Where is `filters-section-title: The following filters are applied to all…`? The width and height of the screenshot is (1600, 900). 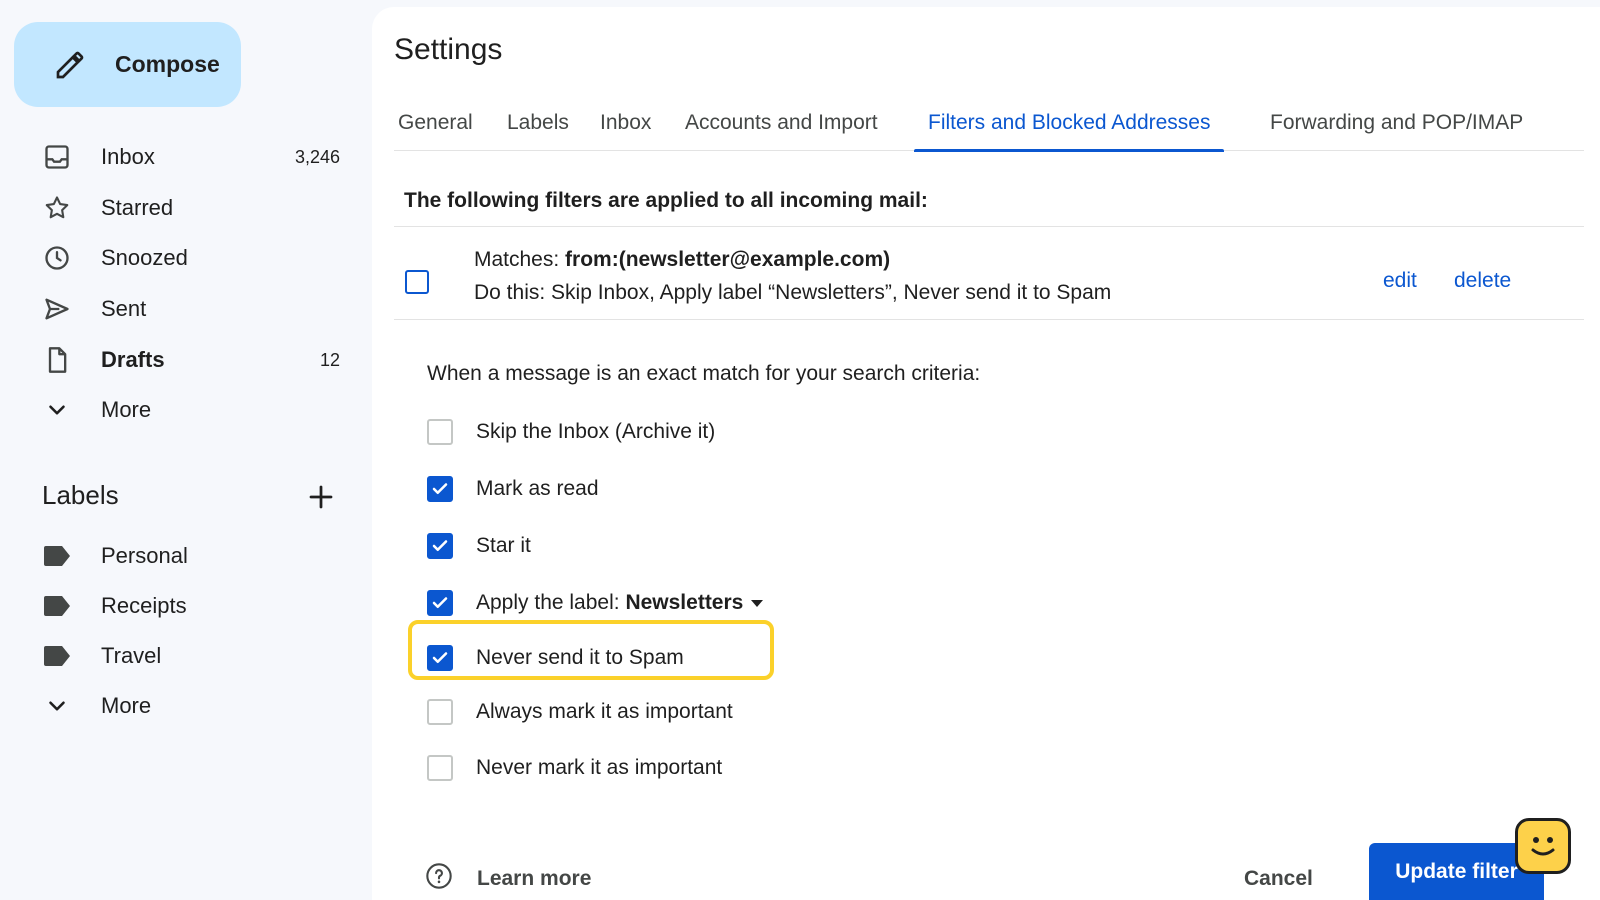 filters-section-title: The following filters are applied to all… is located at coordinates (666, 200).